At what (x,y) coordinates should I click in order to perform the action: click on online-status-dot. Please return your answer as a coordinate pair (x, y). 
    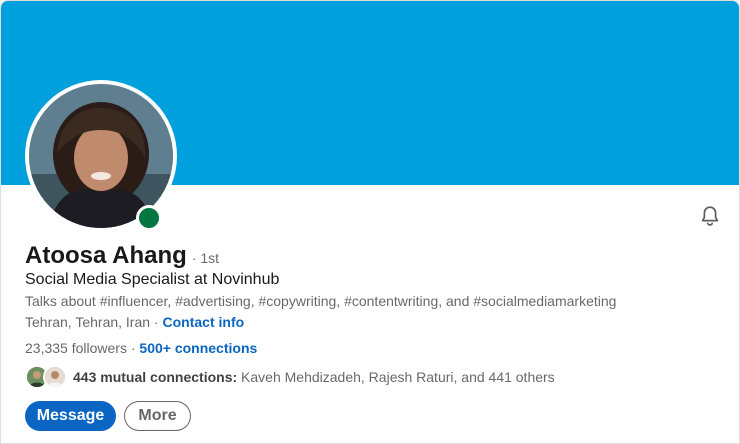
    Looking at the image, I should click on (149, 218).